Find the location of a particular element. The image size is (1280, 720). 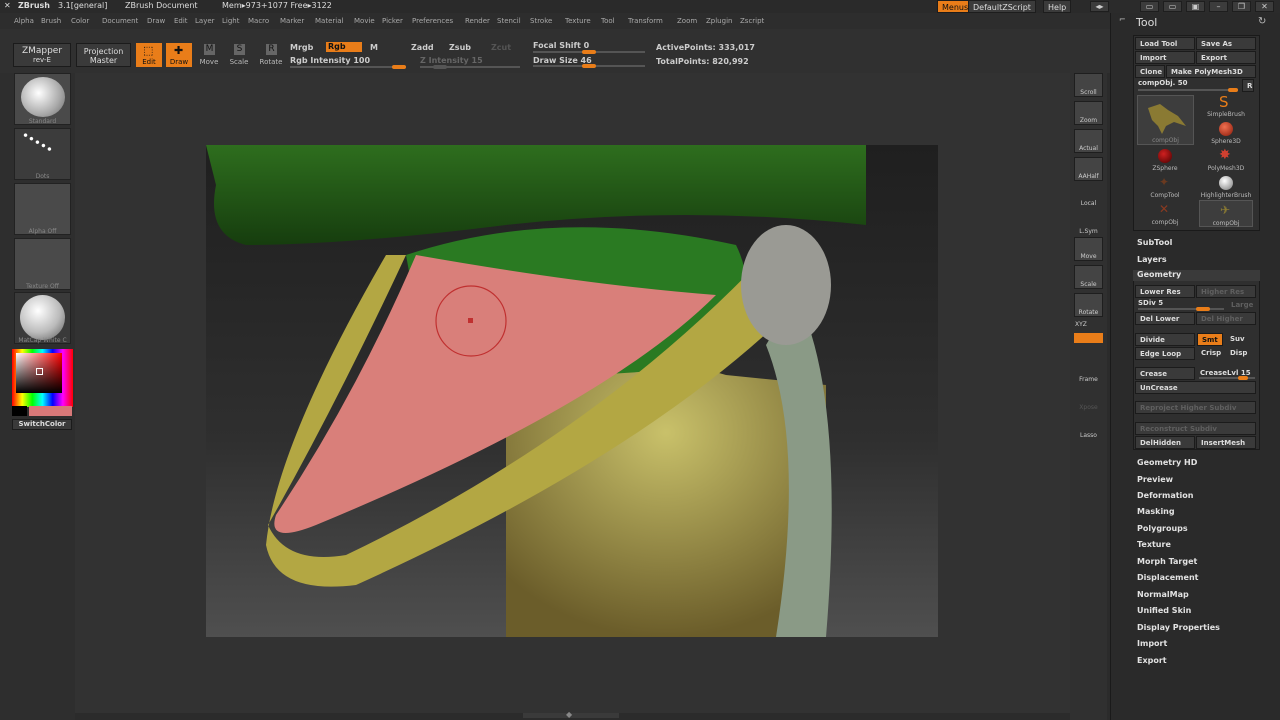

menu-picker: Picker is located at coordinates (392, 21).